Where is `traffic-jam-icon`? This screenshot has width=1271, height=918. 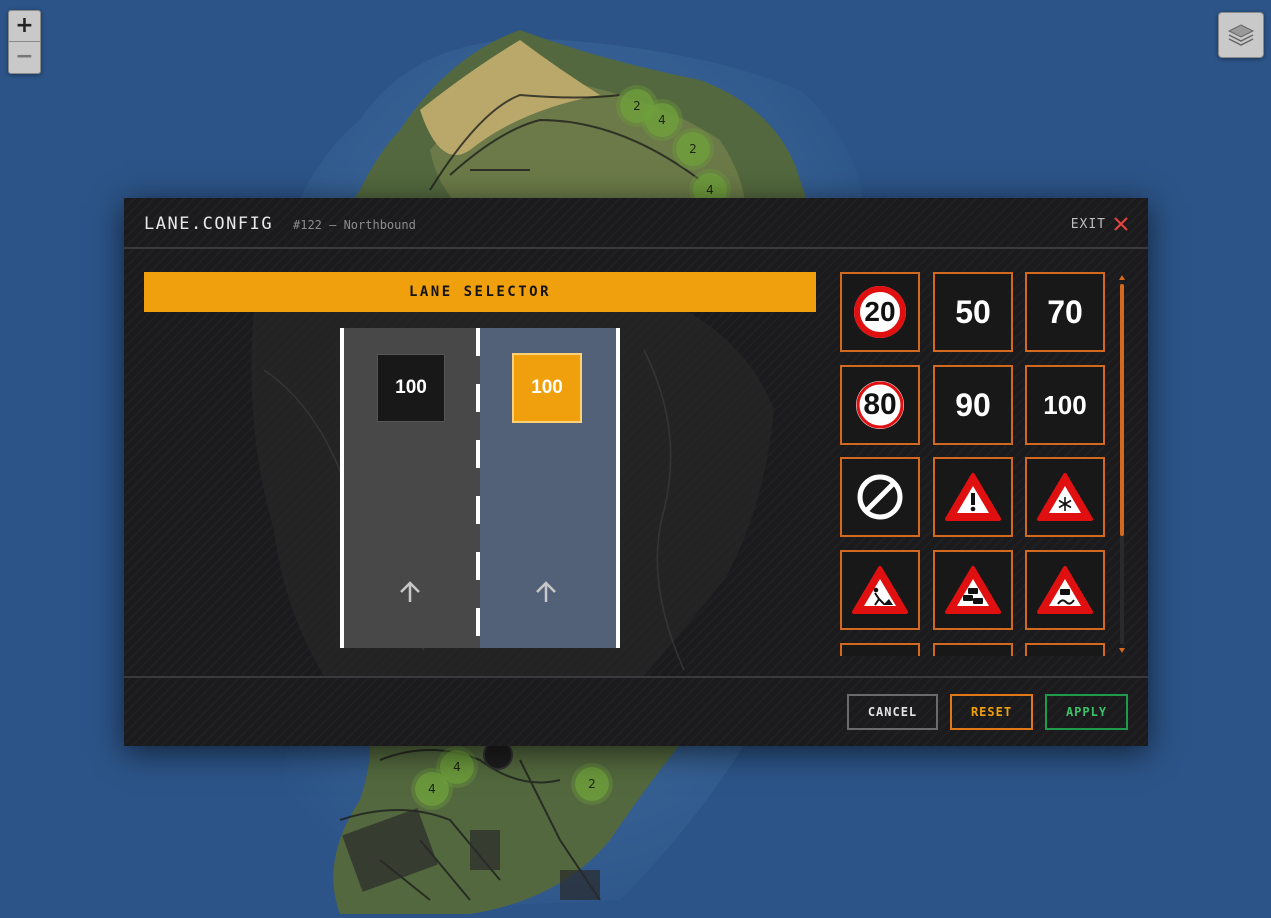 traffic-jam-icon is located at coordinates (973, 590).